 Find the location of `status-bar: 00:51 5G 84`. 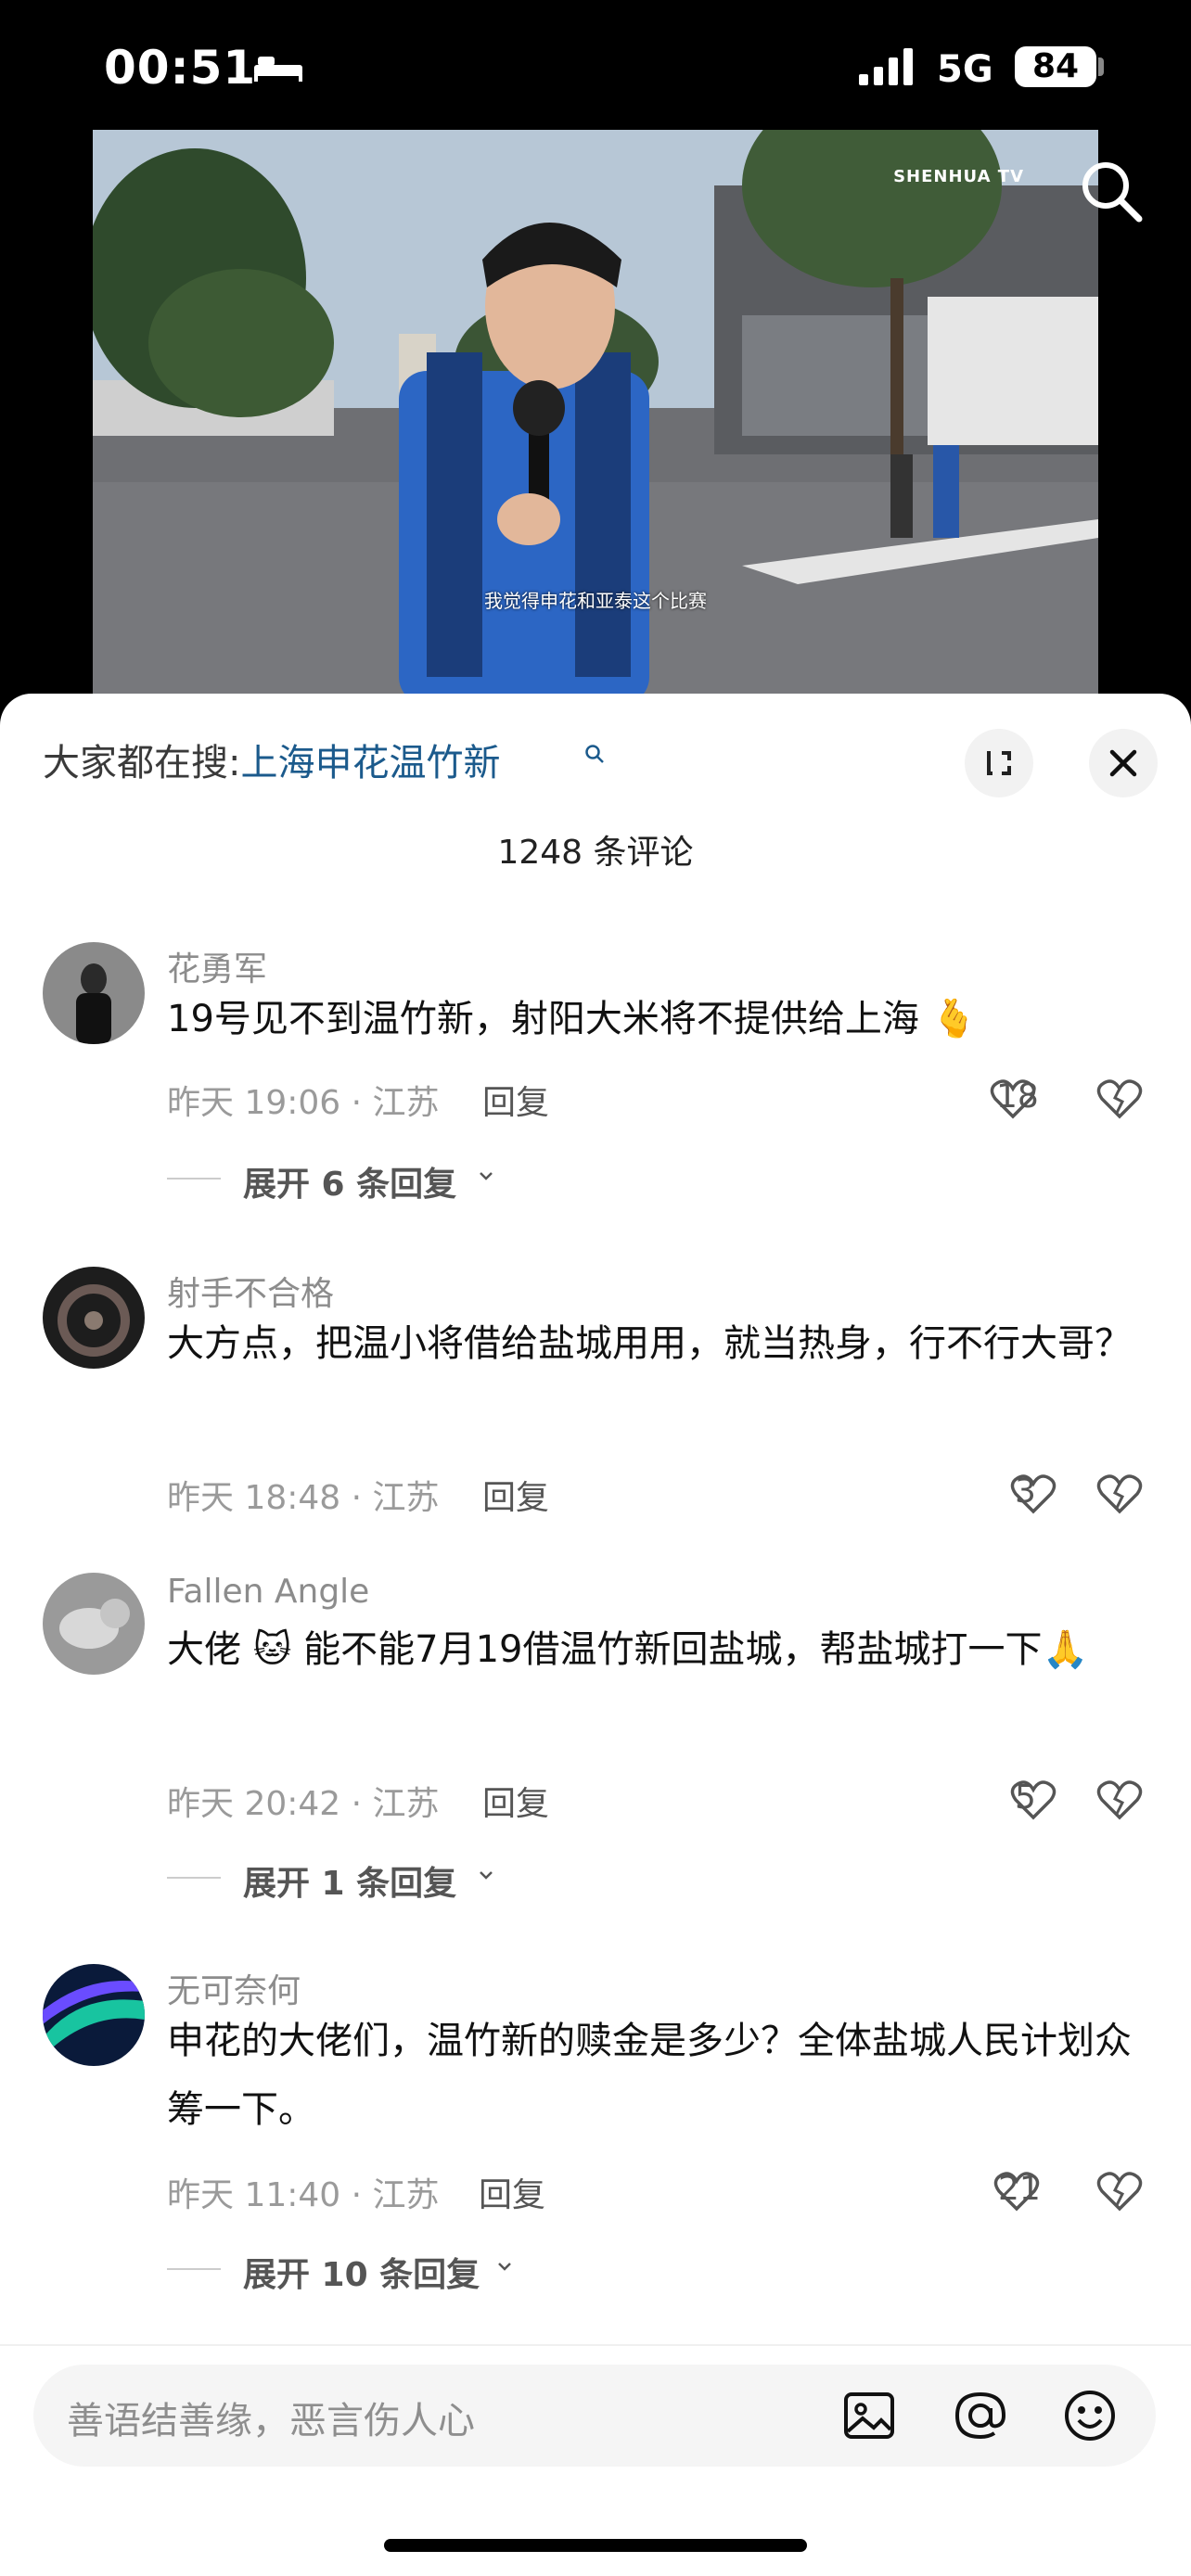

status-bar: 00:51 5G 84 is located at coordinates (595, 69).